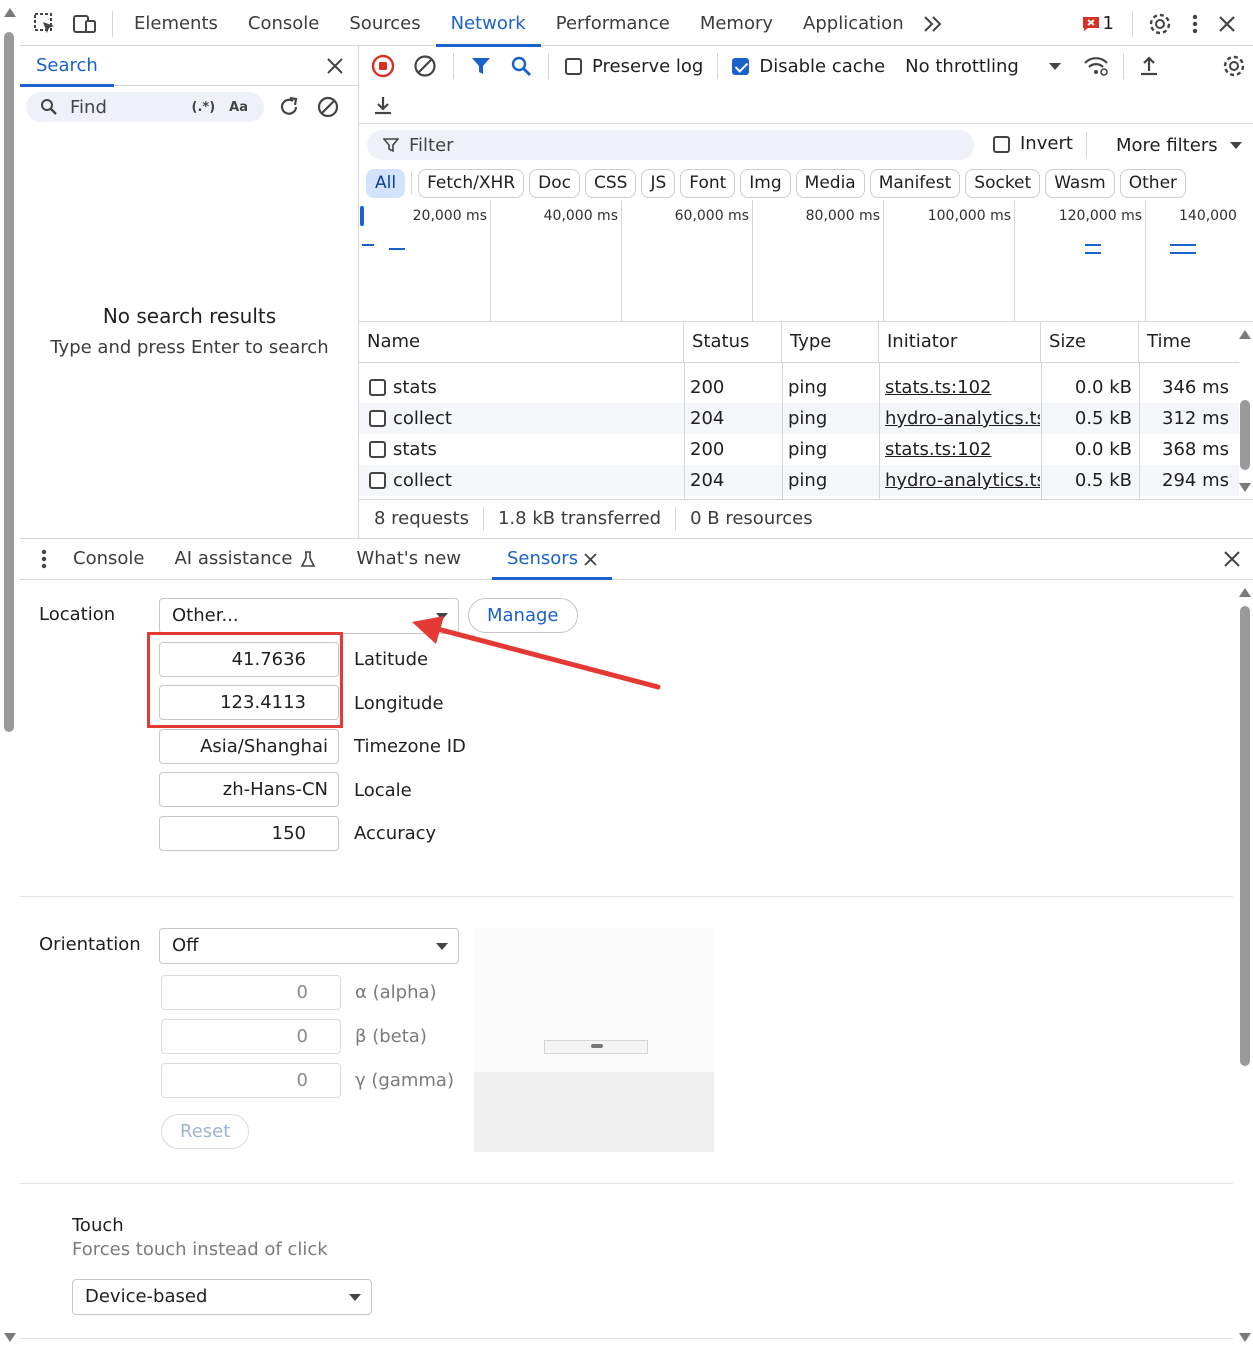 Image resolution: width=1253 pixels, height=1345 pixels. What do you see at coordinates (238, 107) in the screenshot?
I see `match-case-toggle: Aa` at bounding box center [238, 107].